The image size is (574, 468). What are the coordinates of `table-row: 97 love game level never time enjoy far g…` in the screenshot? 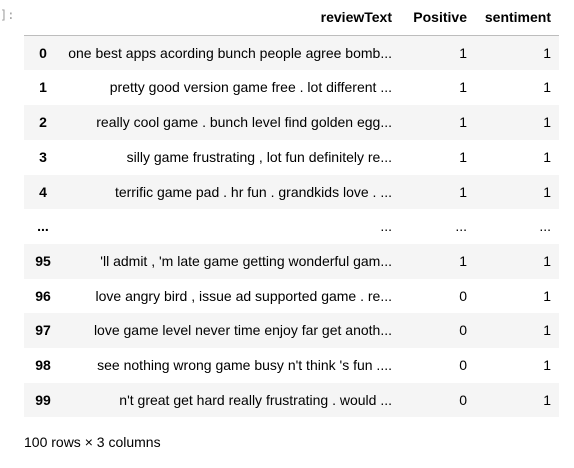 It's located at (291, 331).